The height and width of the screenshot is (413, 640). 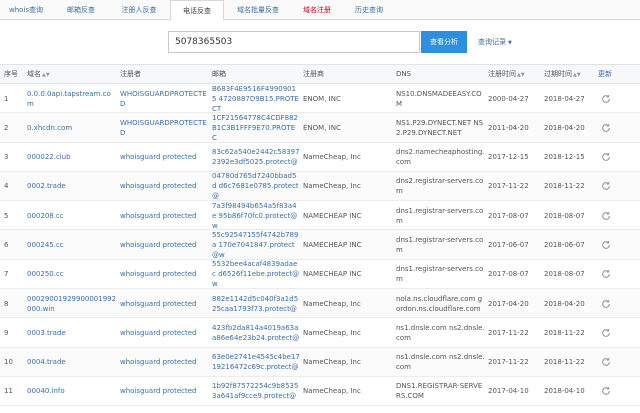 What do you see at coordinates (513, 75) in the screenshot?
I see `col-header-created: 注册时间▲▼` at bounding box center [513, 75].